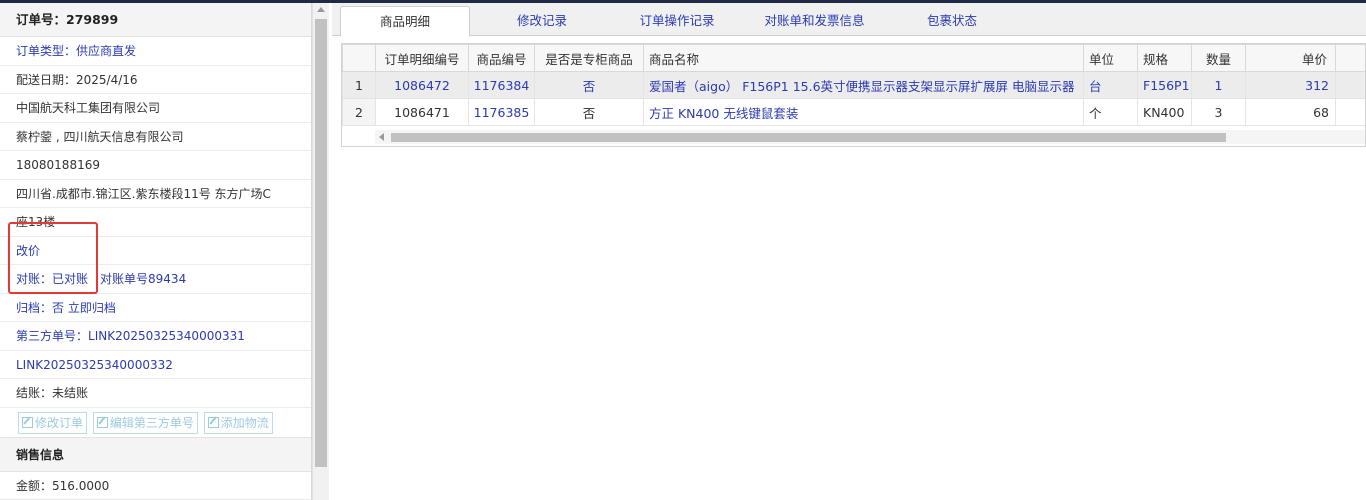 This screenshot has width=1366, height=500. Describe the element at coordinates (1110, 58) in the screenshot. I see `col-unit: 单位` at that location.